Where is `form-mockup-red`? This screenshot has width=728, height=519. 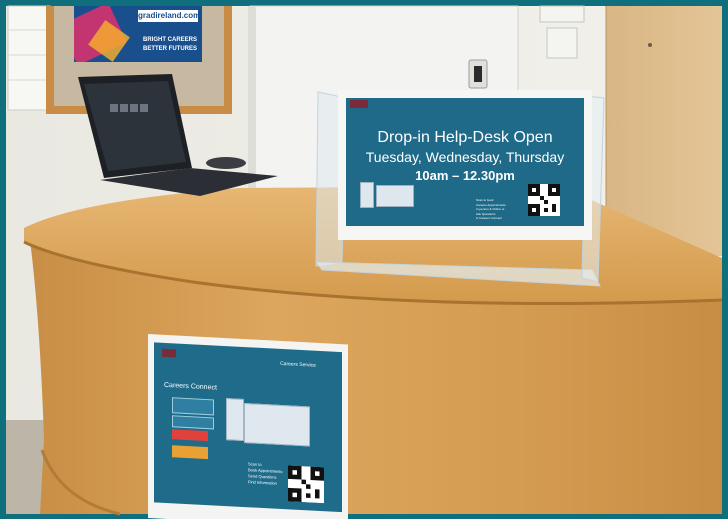
form-mockup-red is located at coordinates (190, 435).